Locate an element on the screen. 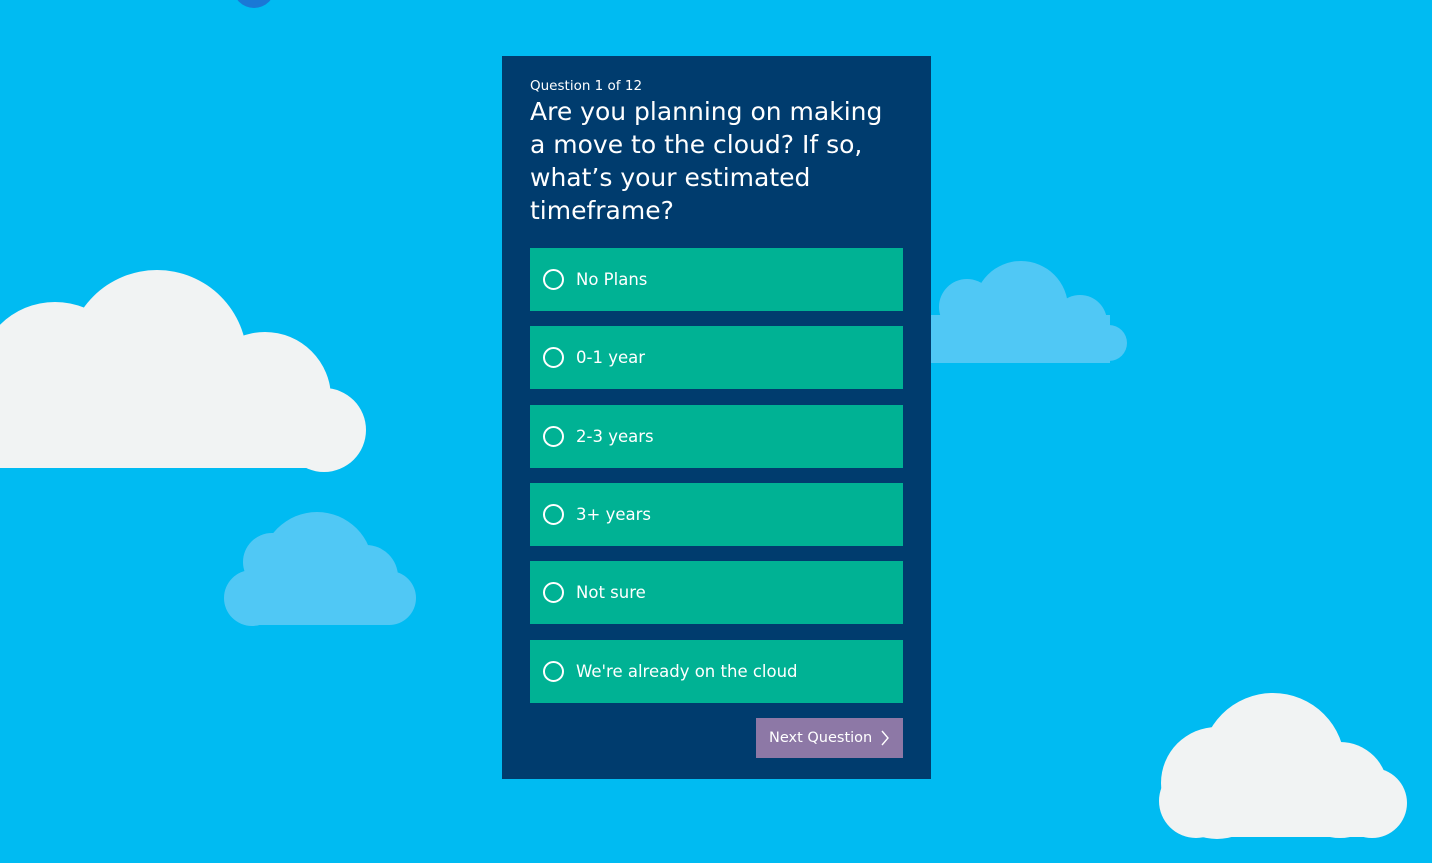  option-already-on-cloud: We're already on the cloud is located at coordinates (716, 671).